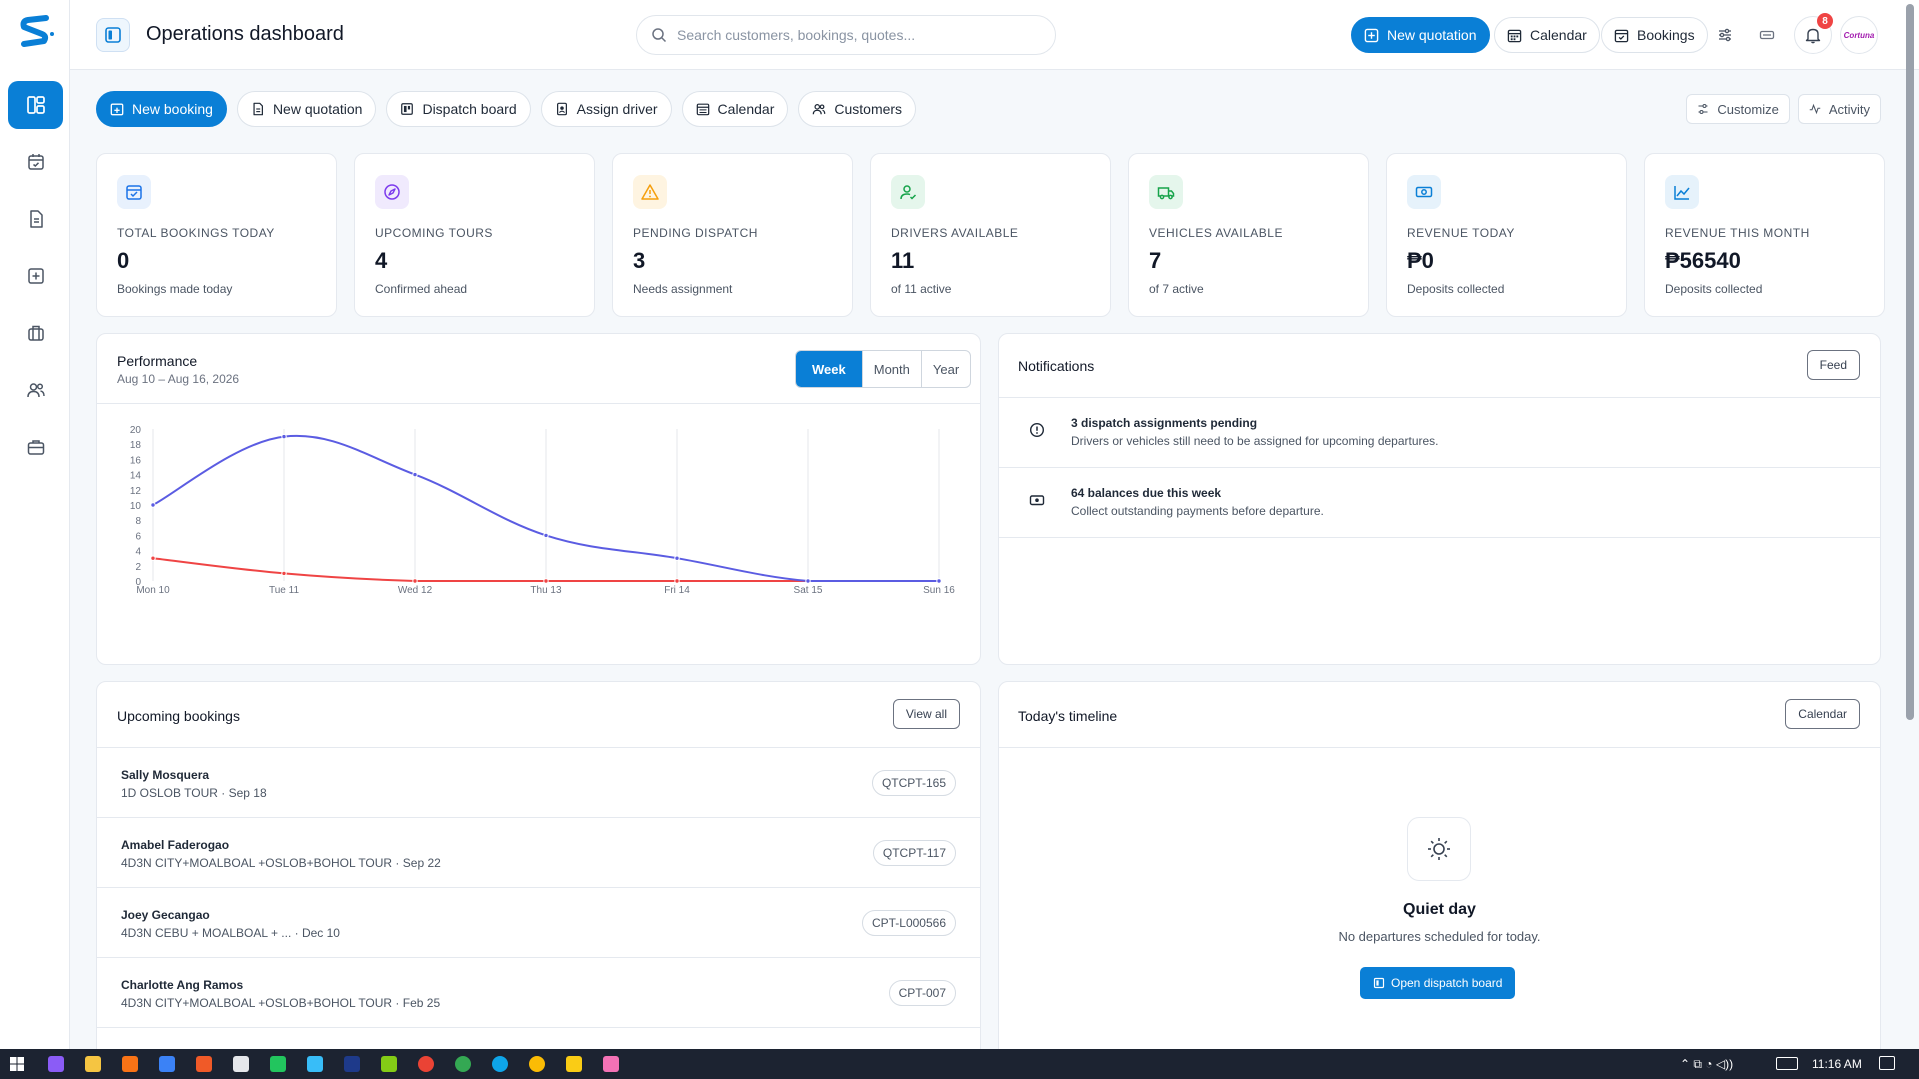 The image size is (1919, 1079). Describe the element at coordinates (1438, 983) in the screenshot. I see `open-dispatch-board-button: Open dispatch board` at that location.